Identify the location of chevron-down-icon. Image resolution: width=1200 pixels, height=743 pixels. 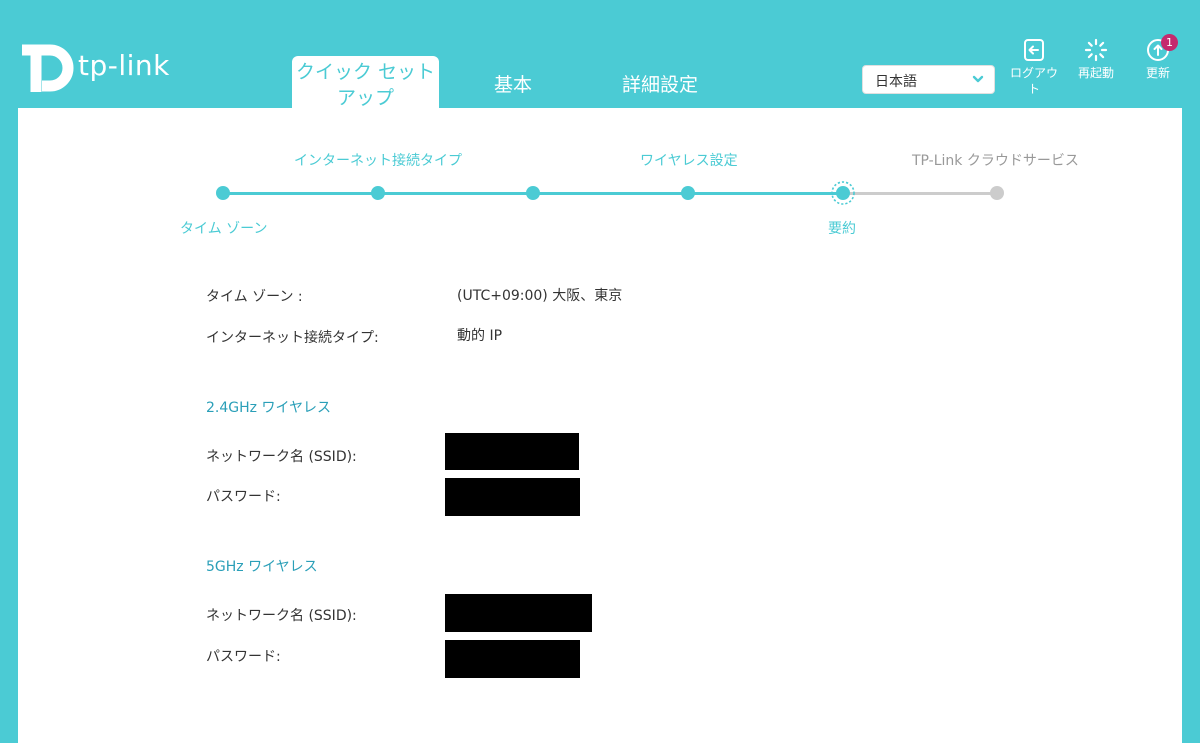
(978, 79).